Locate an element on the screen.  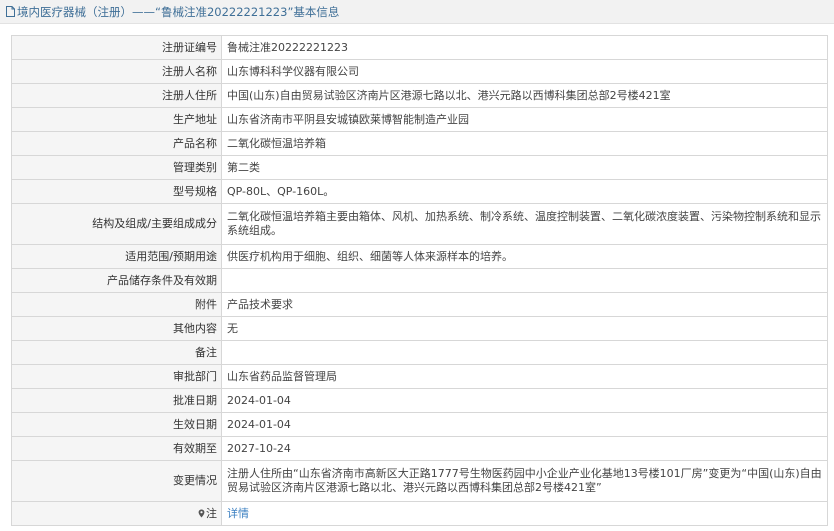
row-label: 其他内容 is located at coordinates (116, 328).